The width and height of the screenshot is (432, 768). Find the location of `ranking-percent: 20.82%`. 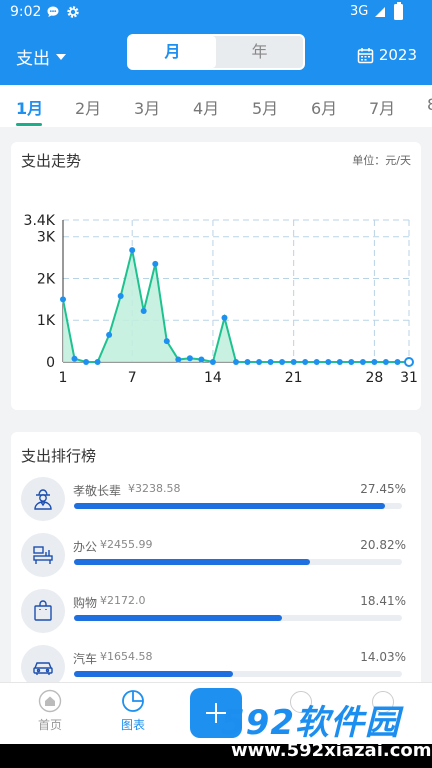

ranking-percent: 20.82% is located at coordinates (383, 545).